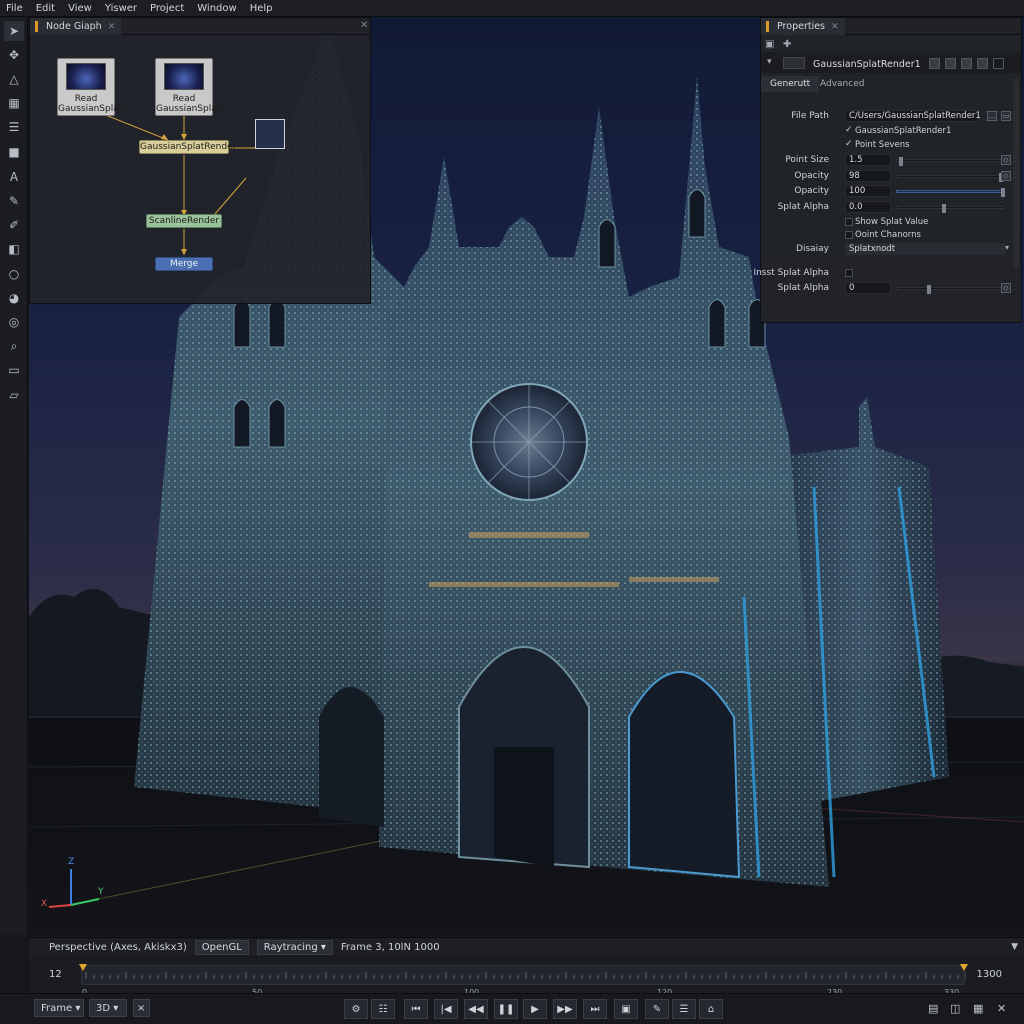 This screenshot has height=1024, width=1024. Describe the element at coordinates (803, 26) in the screenshot. I see `tab-properties: Properties ✕` at that location.